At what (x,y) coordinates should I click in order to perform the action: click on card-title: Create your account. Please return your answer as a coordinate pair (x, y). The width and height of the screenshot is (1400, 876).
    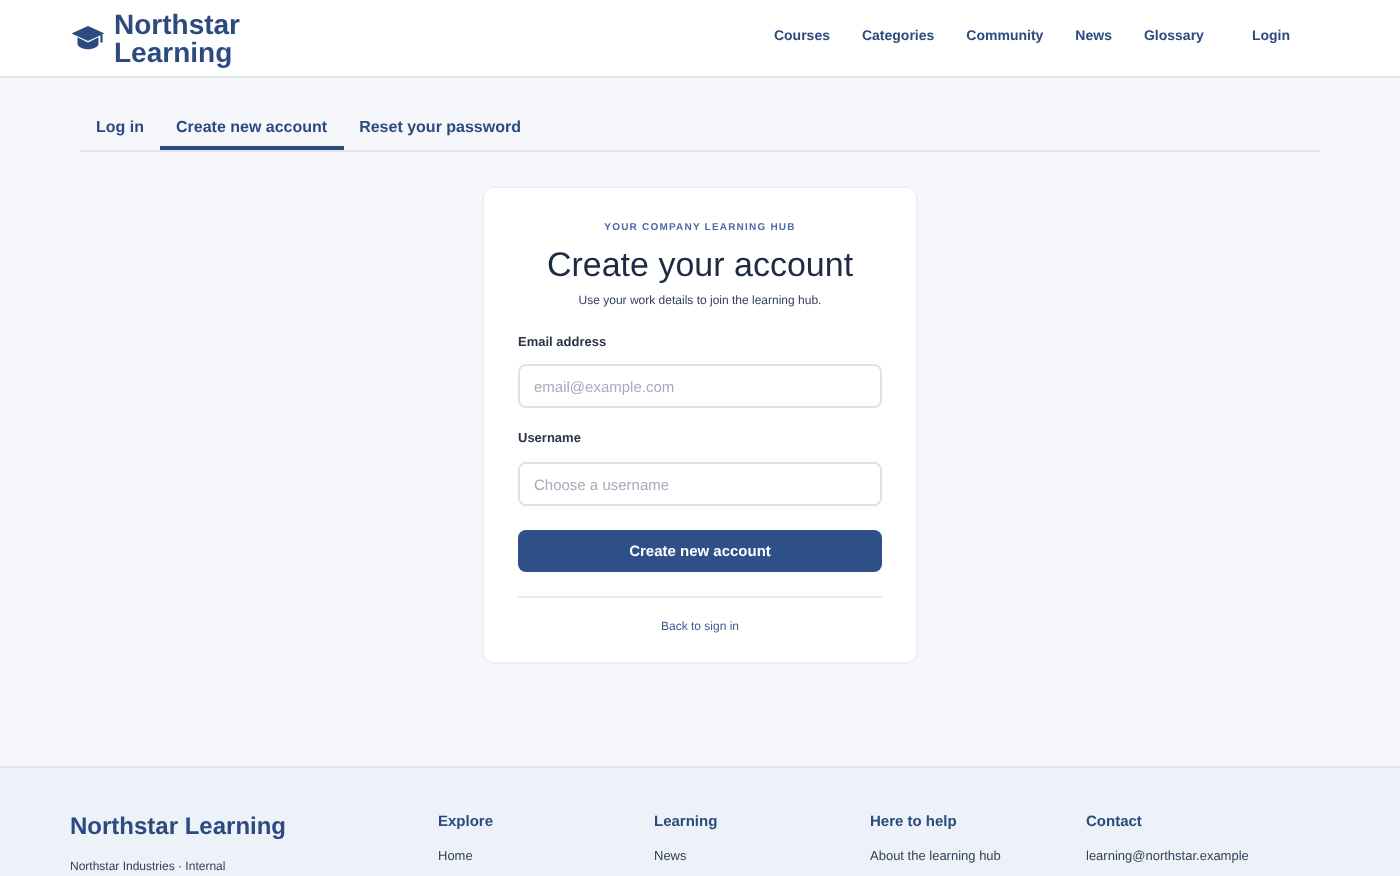
    Looking at the image, I should click on (700, 265).